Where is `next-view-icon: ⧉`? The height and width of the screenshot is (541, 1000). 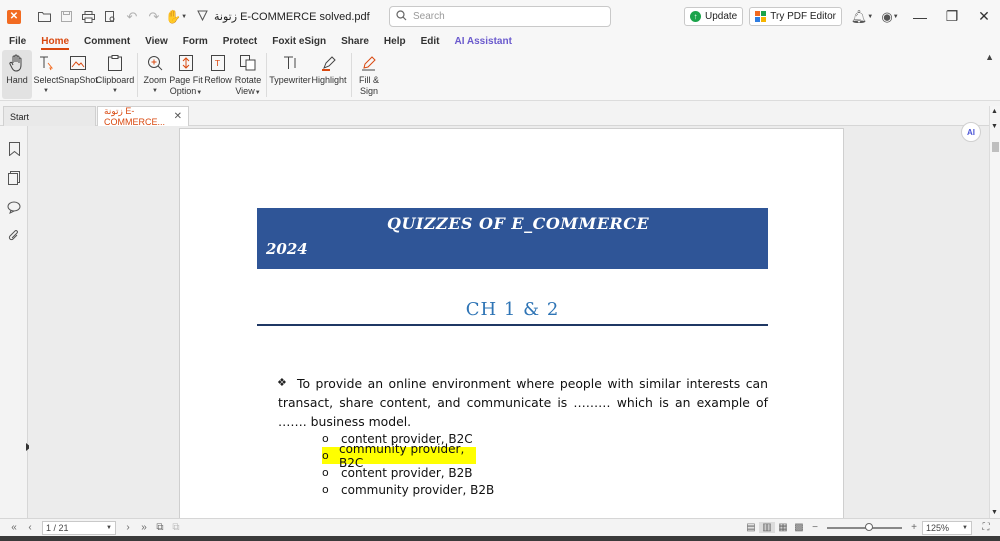 next-view-icon: ⧉ is located at coordinates (176, 527).